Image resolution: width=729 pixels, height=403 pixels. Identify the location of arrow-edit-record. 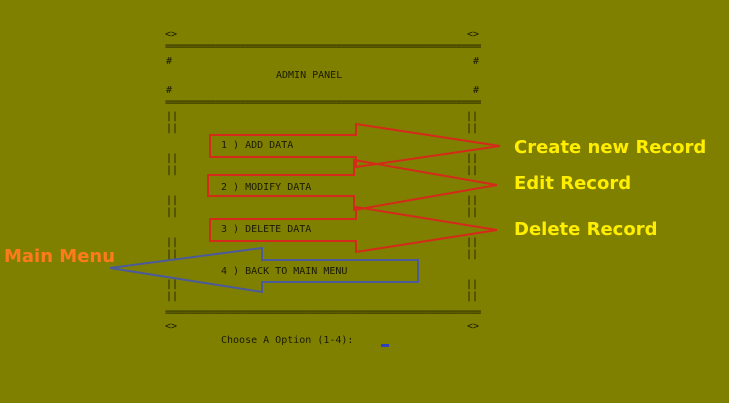
(352, 185).